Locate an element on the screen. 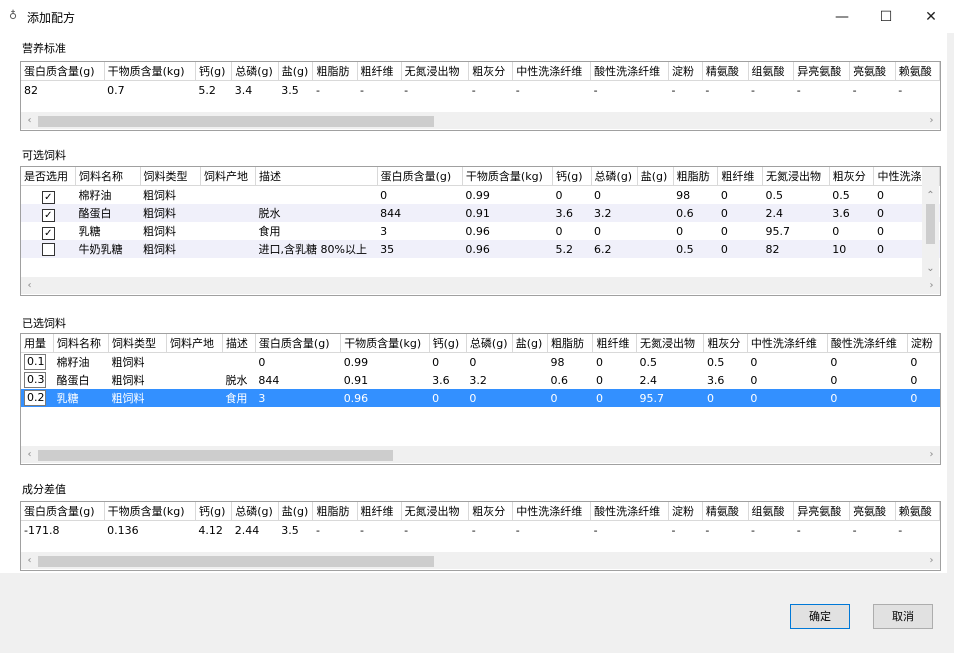 The height and width of the screenshot is (653, 954). quantity-cell: 0.1 is located at coordinates (37, 362).